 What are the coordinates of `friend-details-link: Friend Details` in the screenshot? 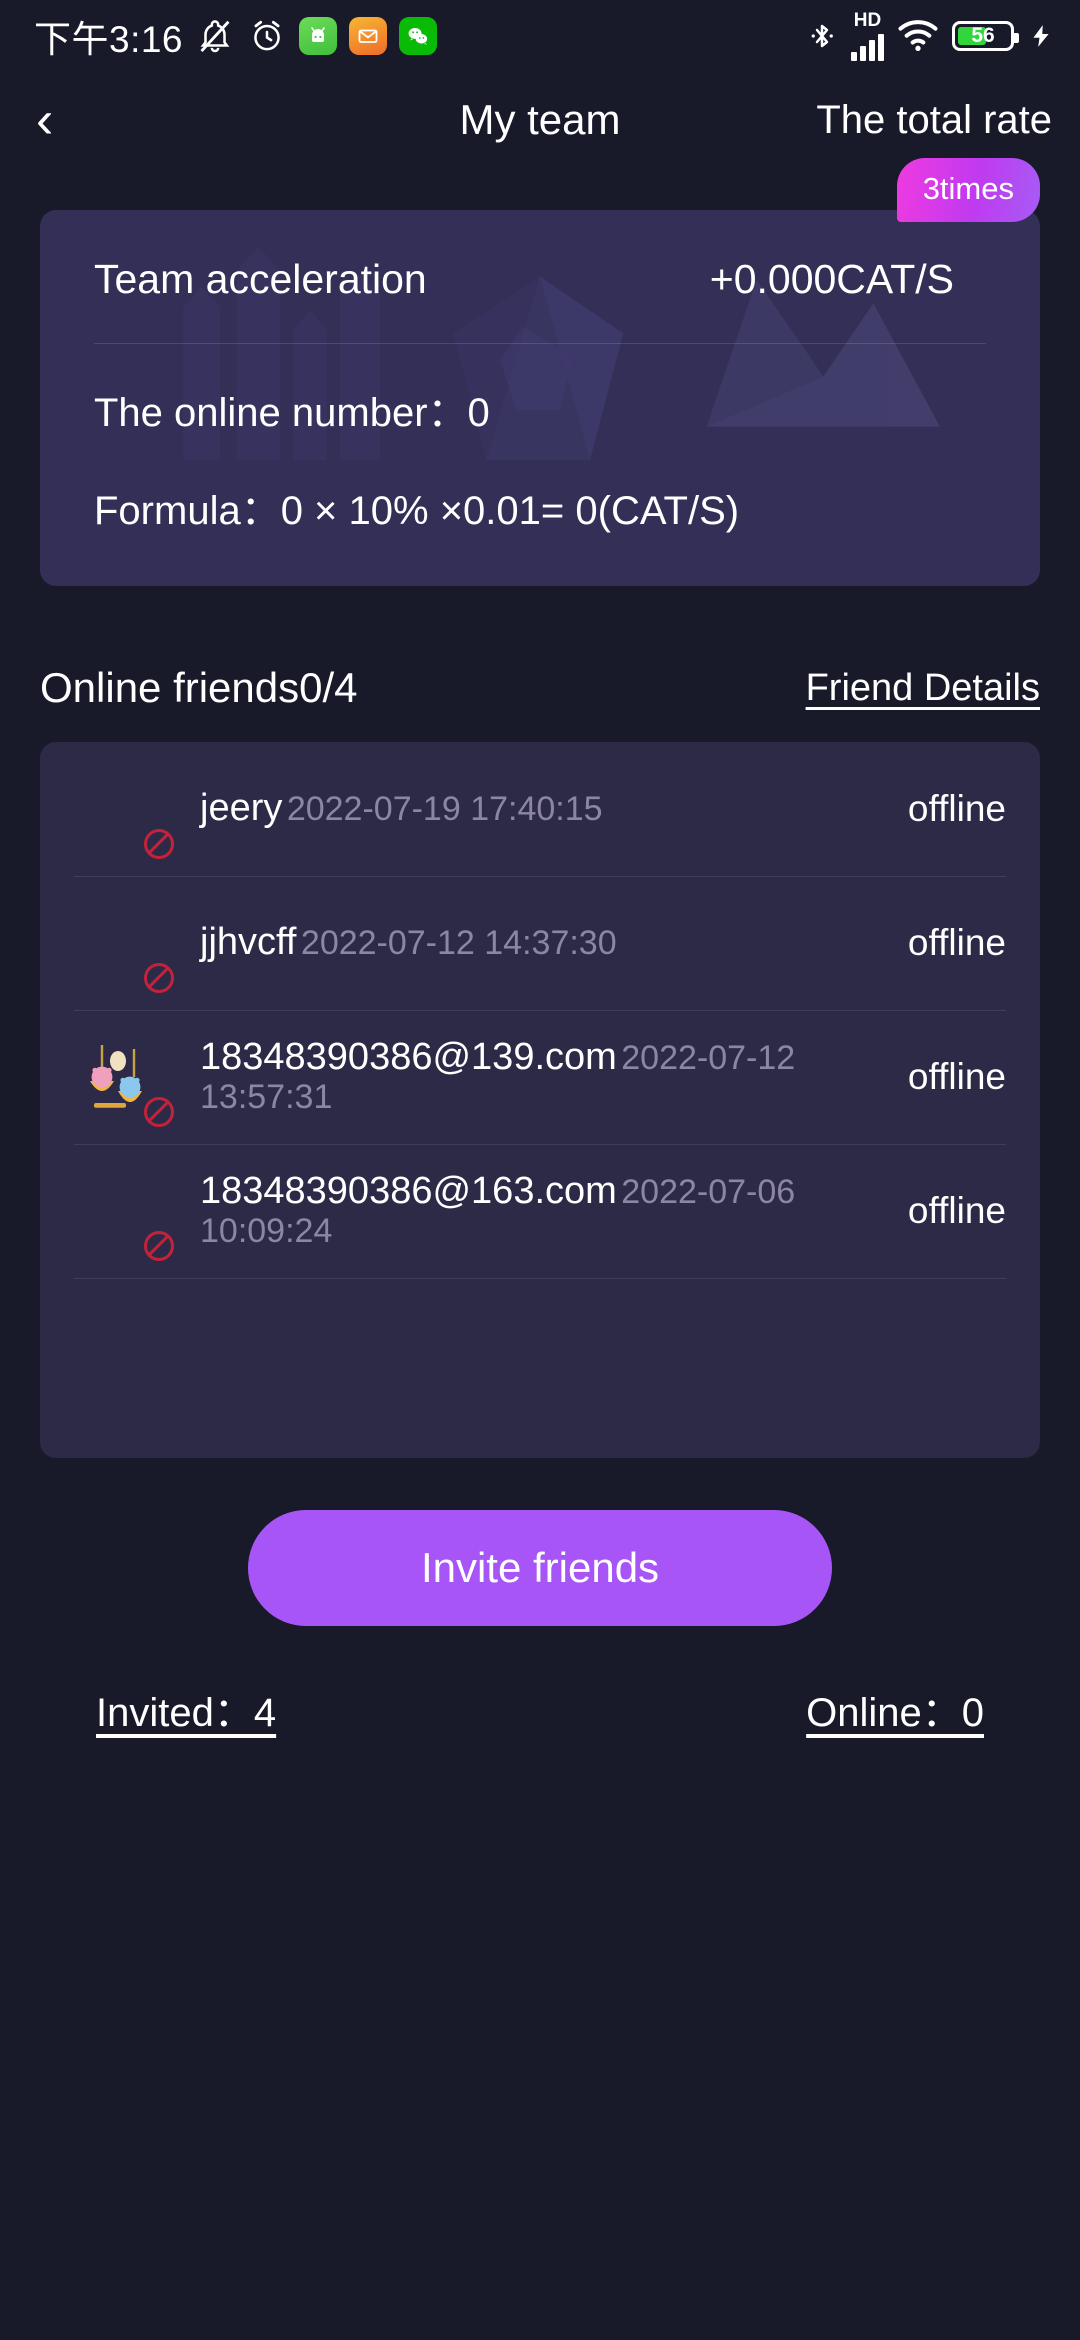 It's located at (923, 688).